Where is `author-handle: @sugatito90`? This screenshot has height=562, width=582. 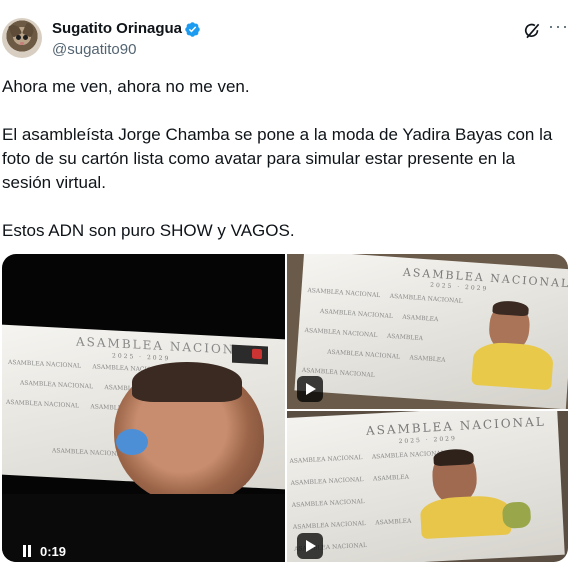 author-handle: @sugatito90 is located at coordinates (94, 49).